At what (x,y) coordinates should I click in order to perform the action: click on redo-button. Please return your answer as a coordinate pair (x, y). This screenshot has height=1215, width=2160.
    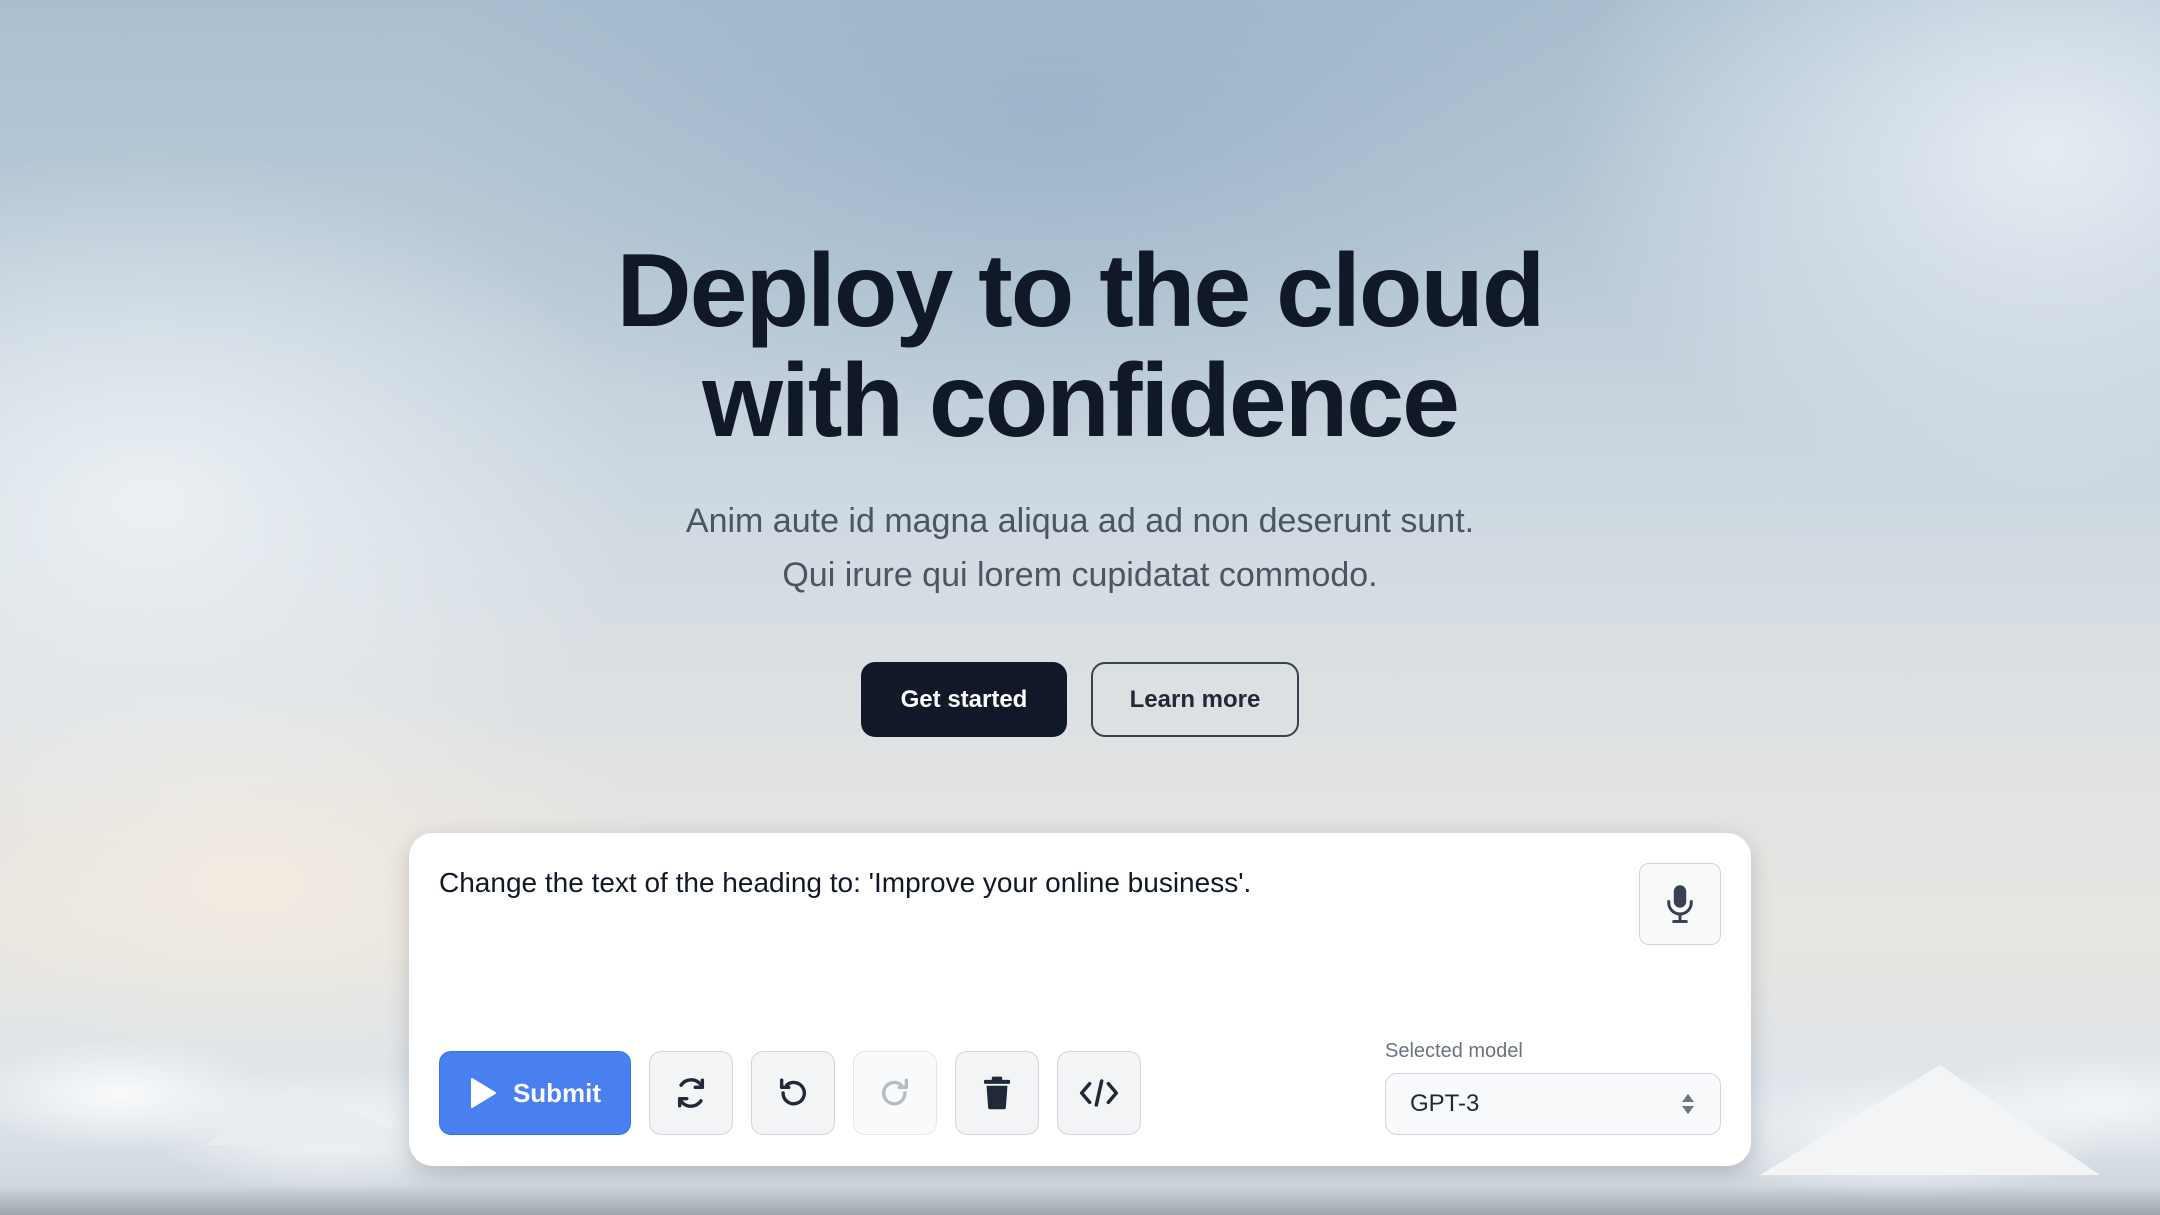
    Looking at the image, I should click on (895, 1093).